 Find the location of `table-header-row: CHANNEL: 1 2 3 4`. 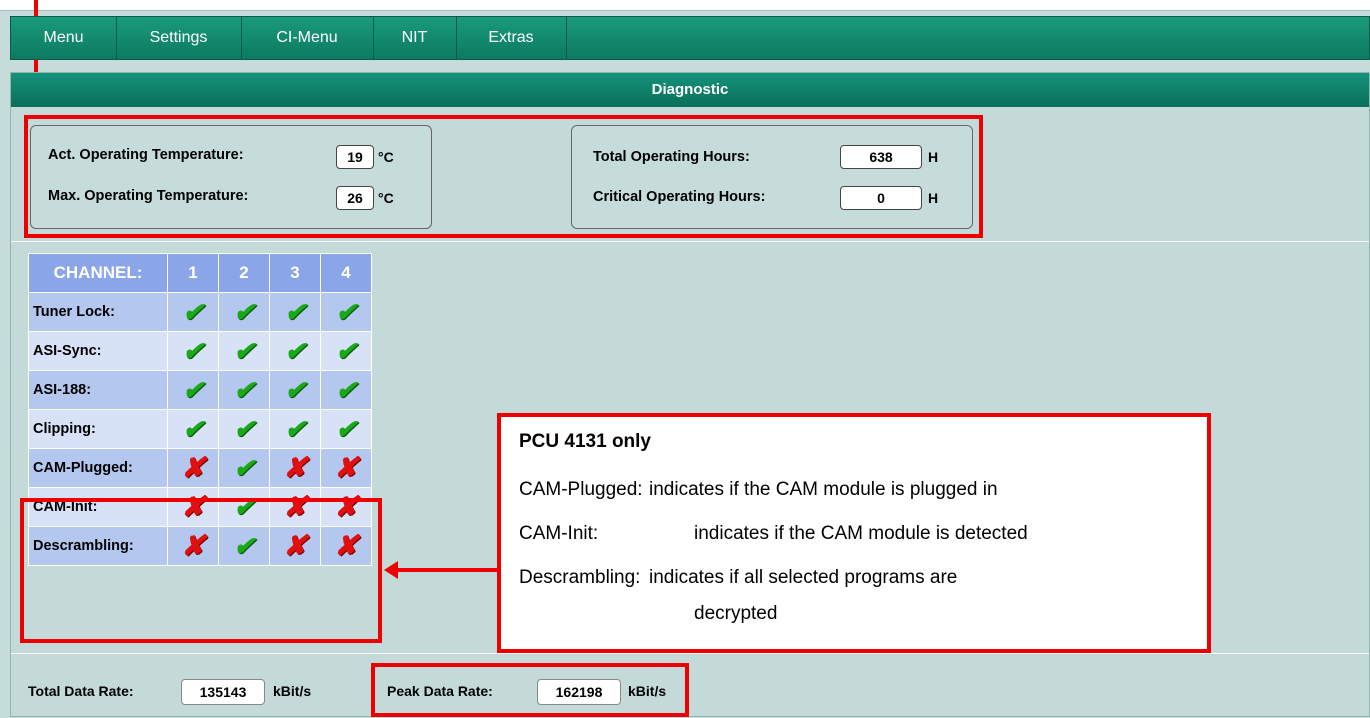

table-header-row: CHANNEL: 1 2 3 4 is located at coordinates (200, 273).